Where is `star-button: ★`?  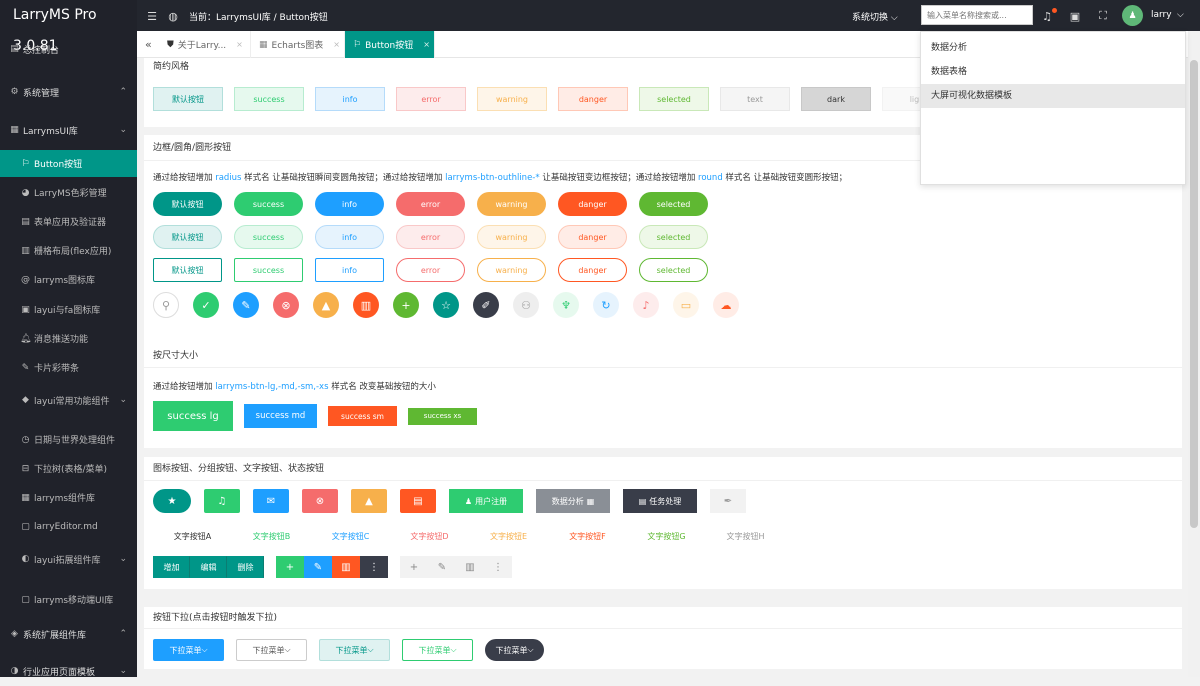
star-button: ★ is located at coordinates (172, 501).